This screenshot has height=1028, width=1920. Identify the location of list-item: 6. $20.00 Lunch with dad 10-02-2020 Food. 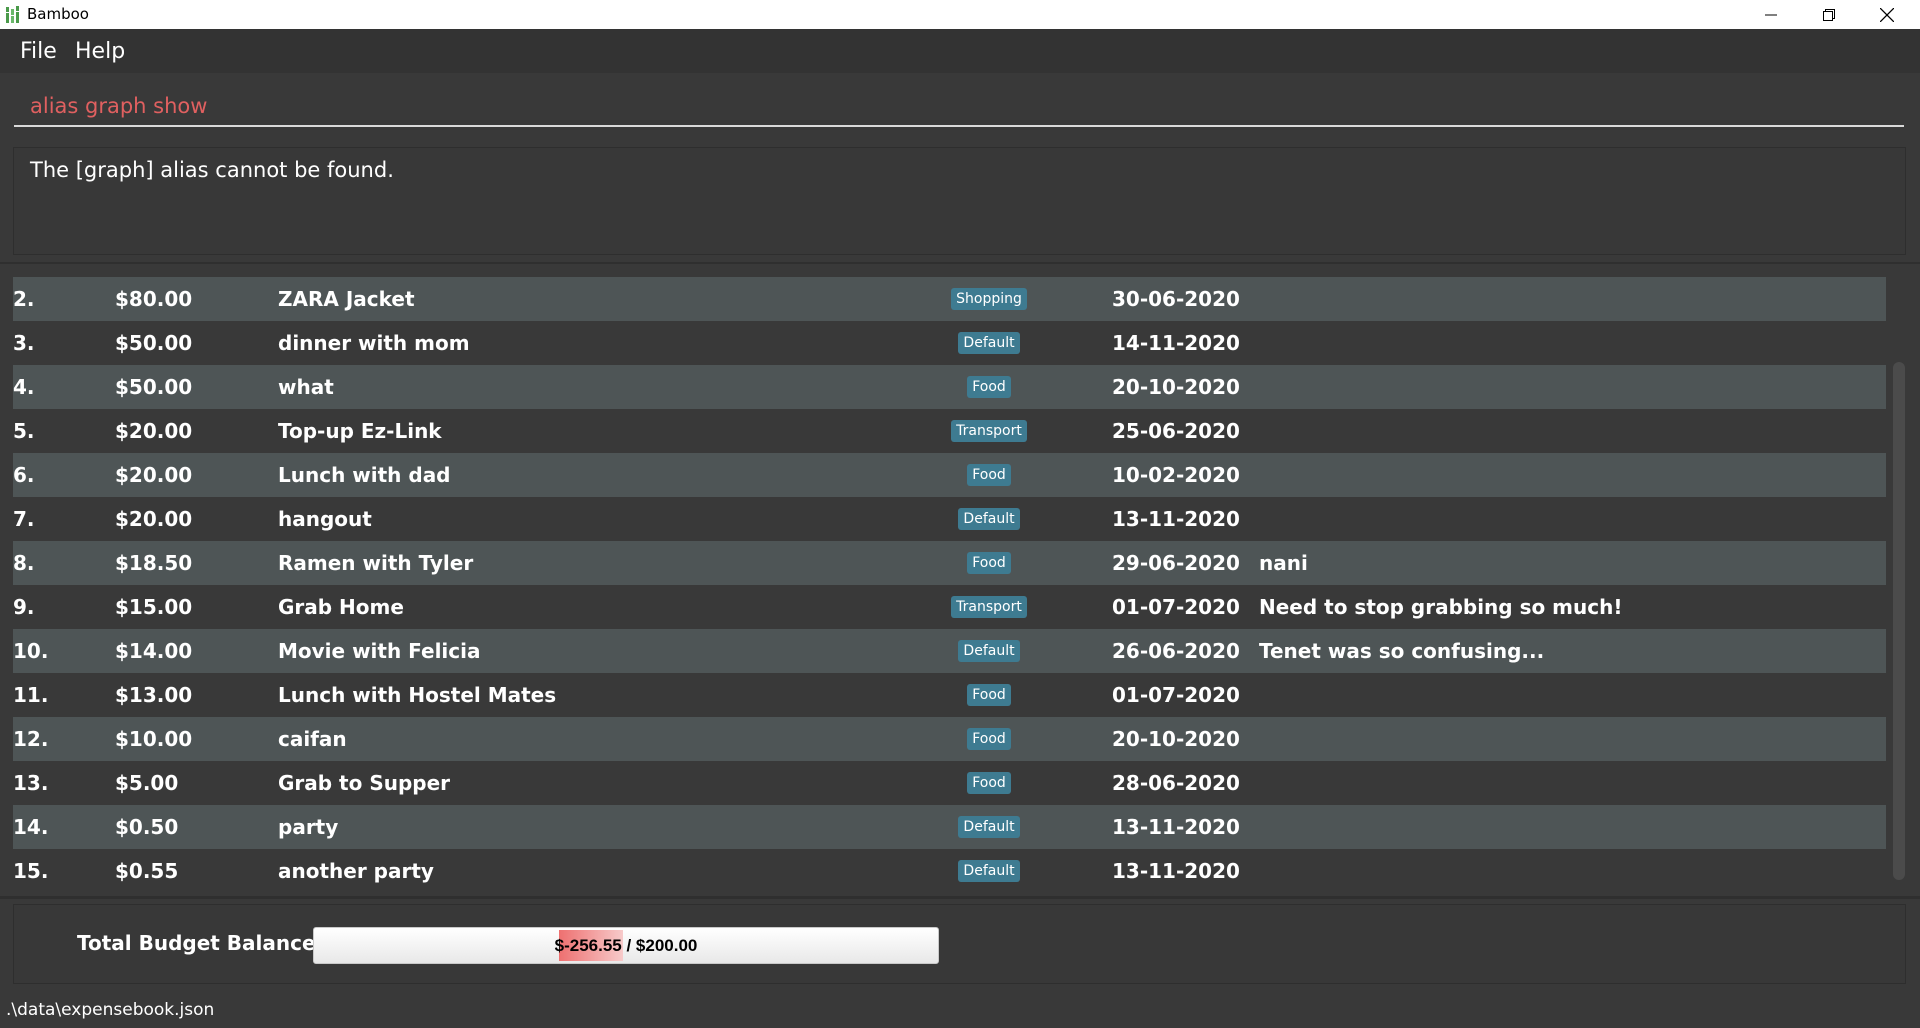
(949, 475).